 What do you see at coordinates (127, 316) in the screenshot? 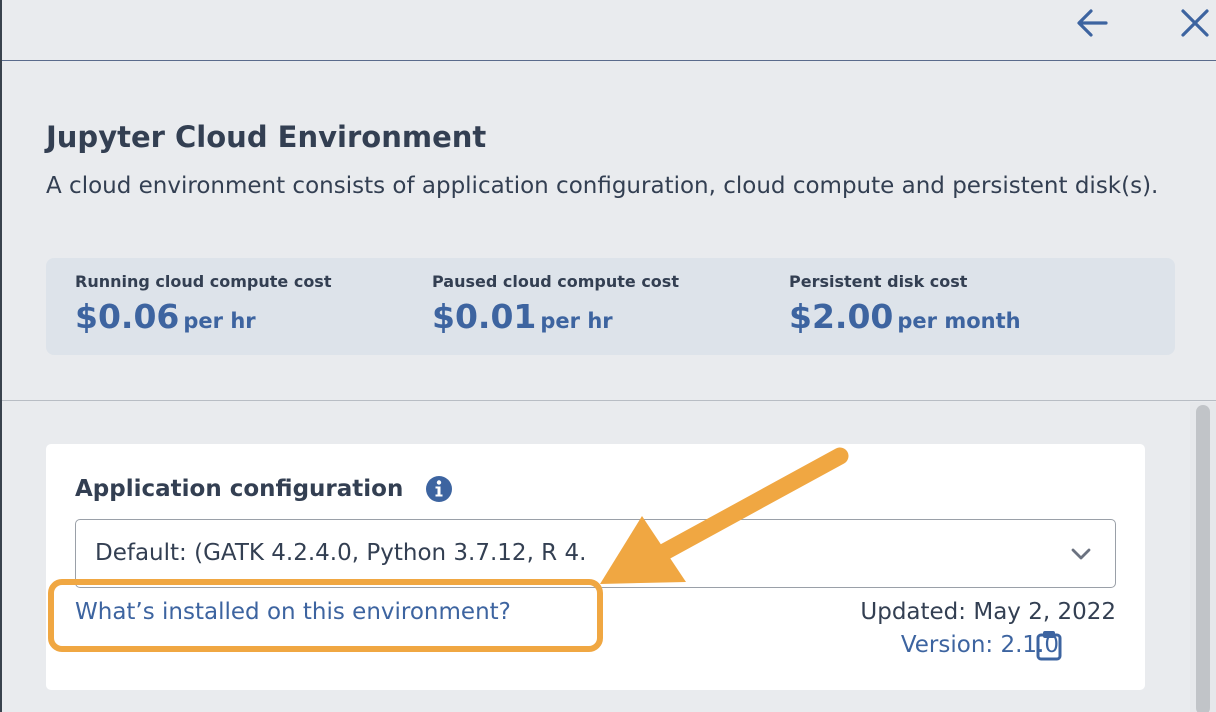
I see `cost-amount: $0.06` at bounding box center [127, 316].